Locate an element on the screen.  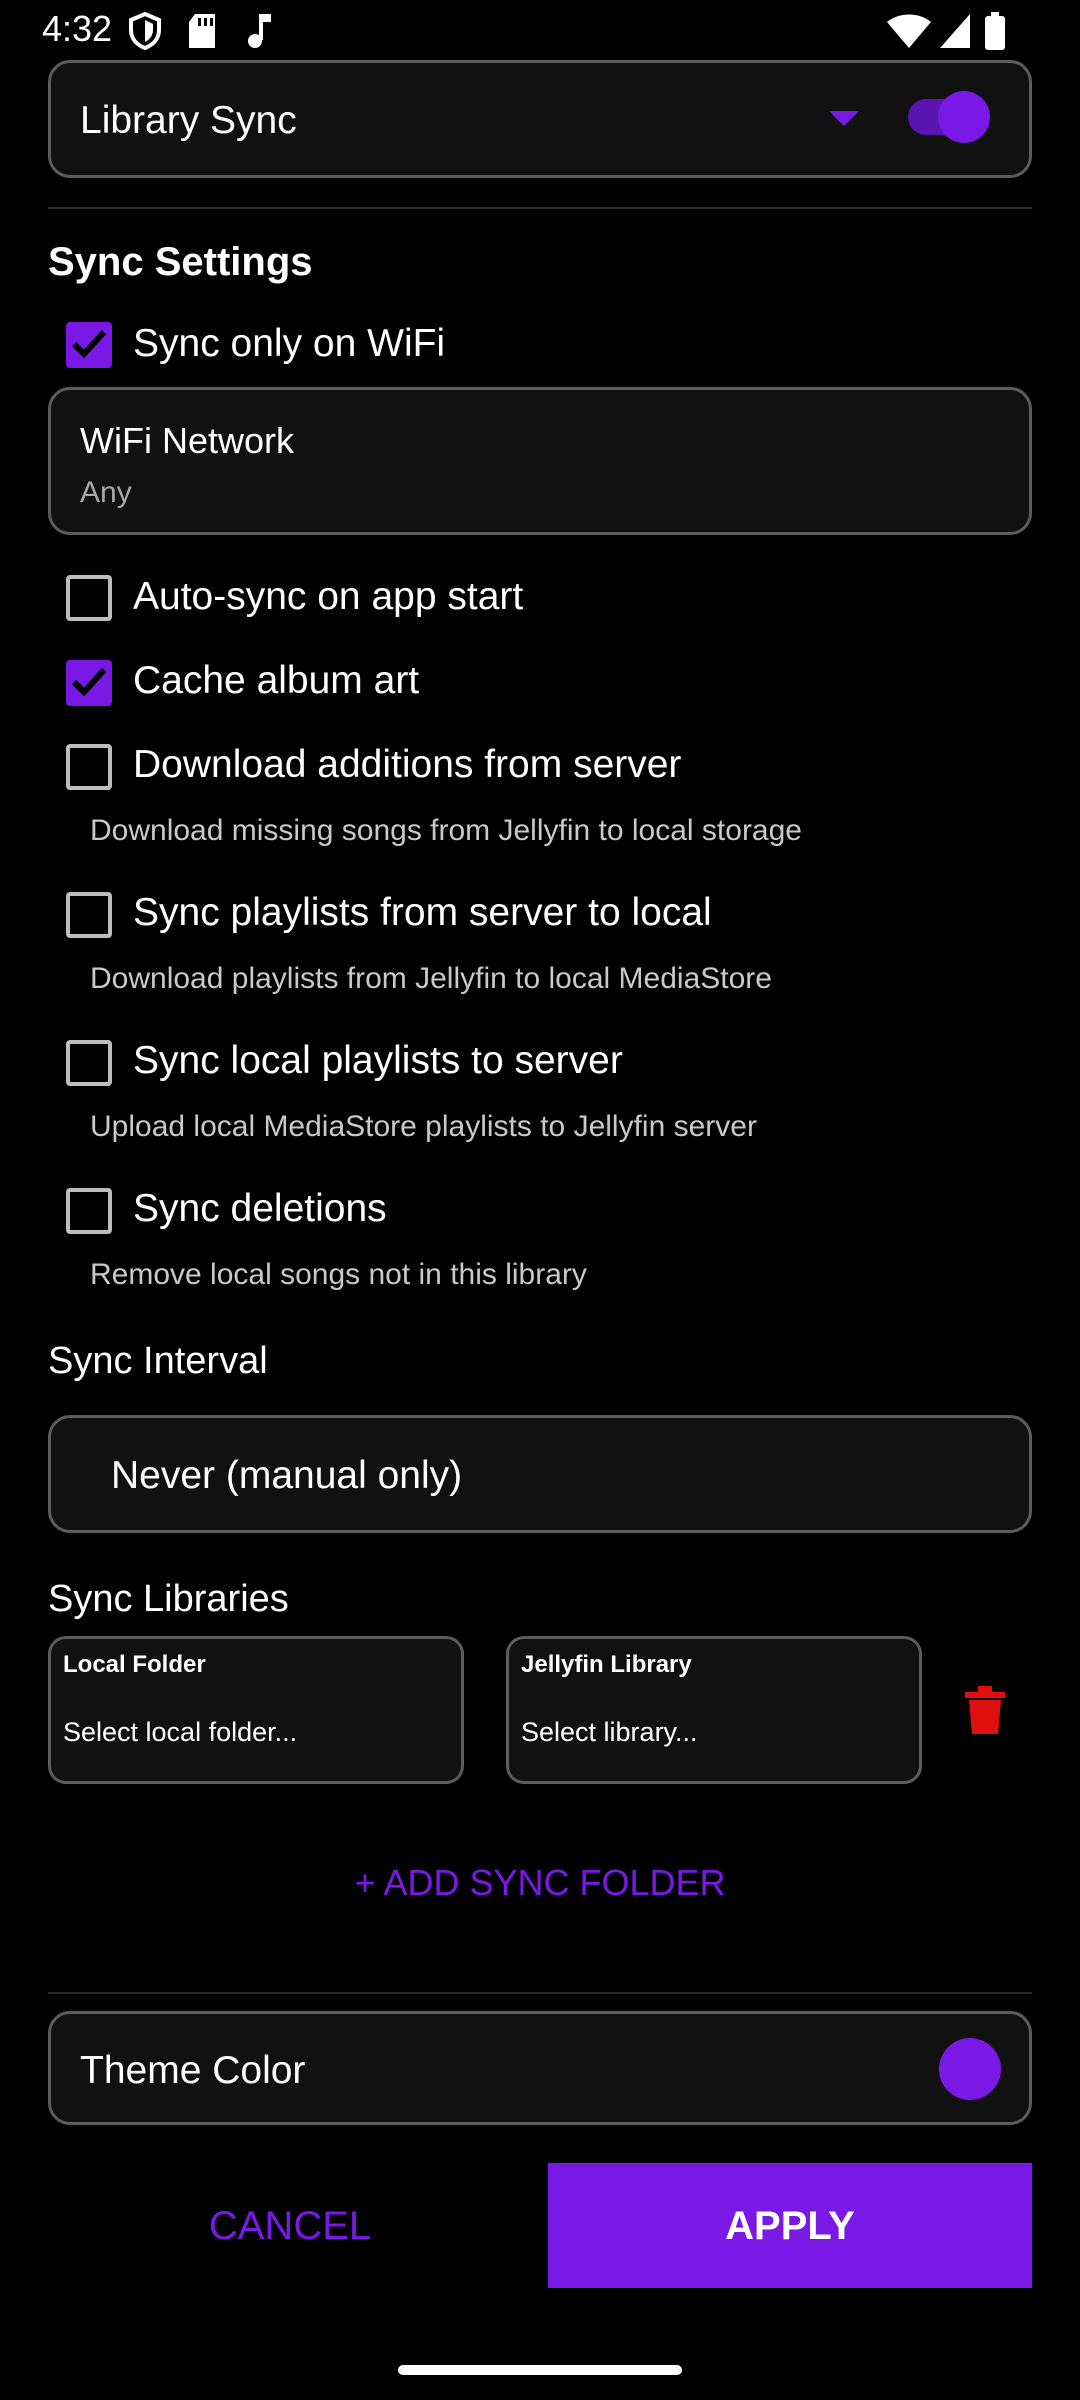
sync-wifi-only-checkbox is located at coordinates (89, 345).